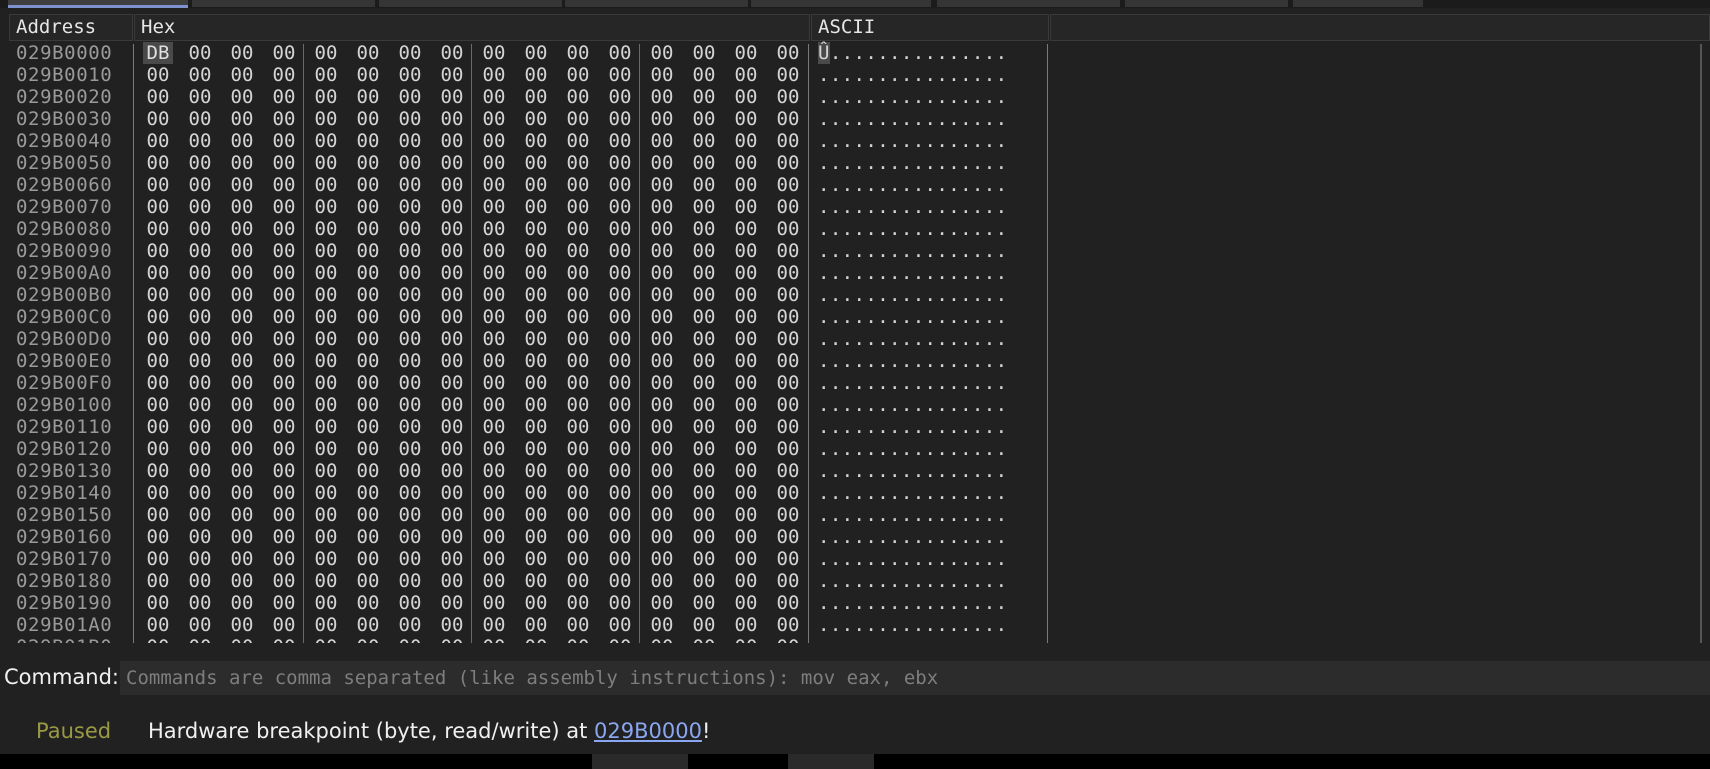 The image size is (1710, 769). Describe the element at coordinates (1701, 343) in the screenshot. I see `vertical-scrollbar` at that location.